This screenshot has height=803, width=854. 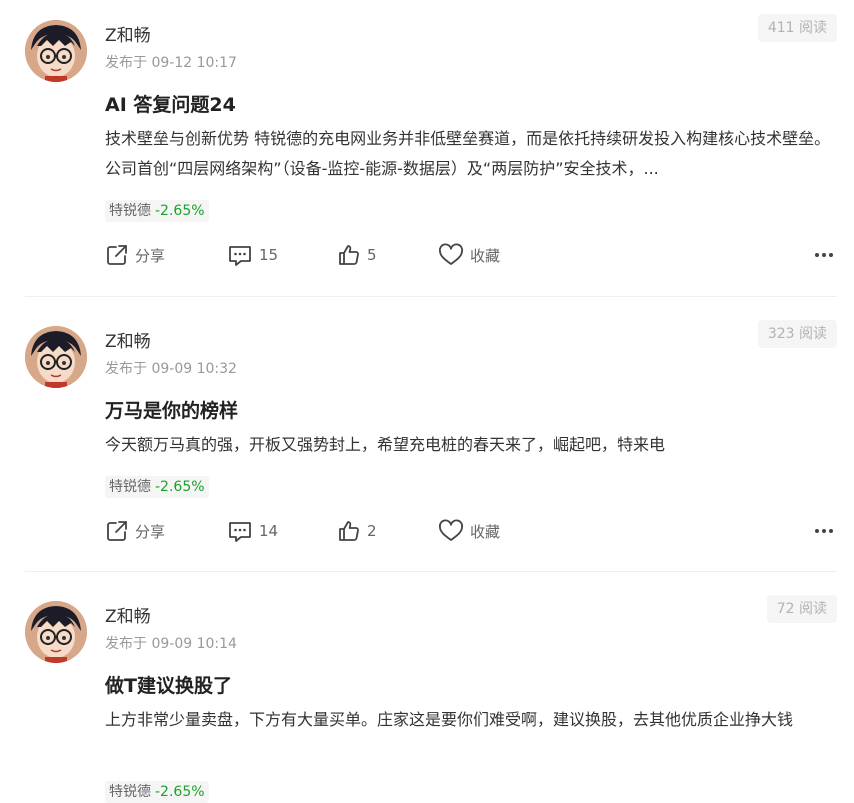 What do you see at coordinates (797, 334) in the screenshot?
I see `read-count-badge: 323 阅读` at bounding box center [797, 334].